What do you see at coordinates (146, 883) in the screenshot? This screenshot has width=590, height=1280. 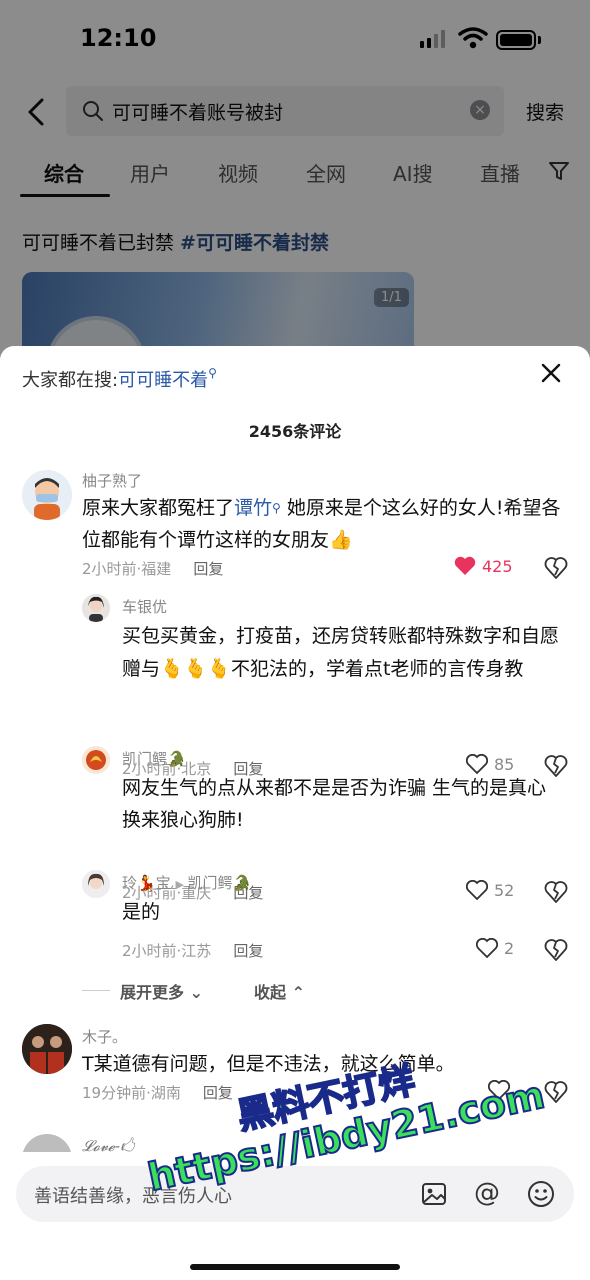 I see `reply-username: 玲💃宝` at bounding box center [146, 883].